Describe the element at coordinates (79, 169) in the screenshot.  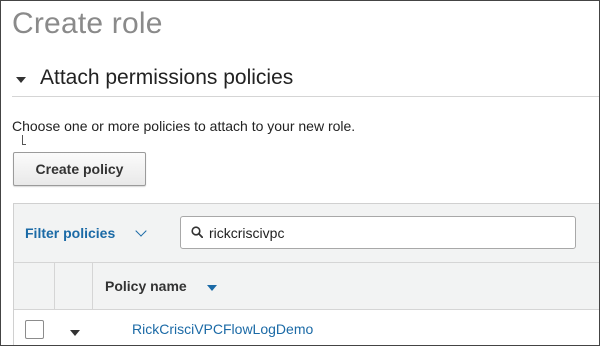
I see `create-policy-button: Create policy` at that location.